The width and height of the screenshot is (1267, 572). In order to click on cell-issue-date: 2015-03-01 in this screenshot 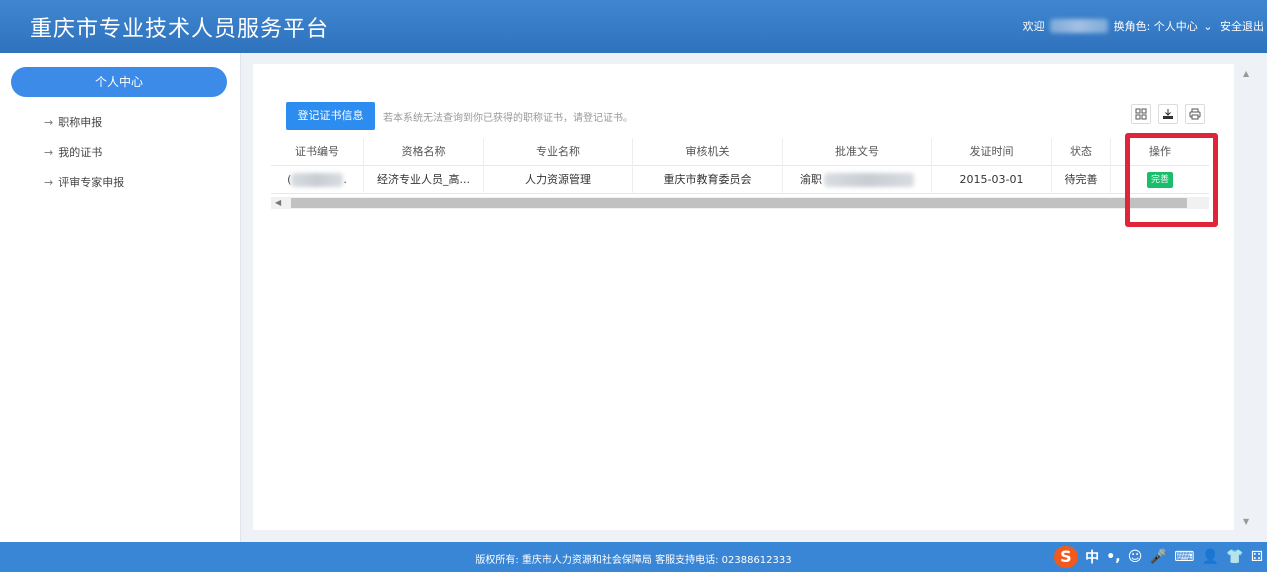, I will do `click(992, 180)`.